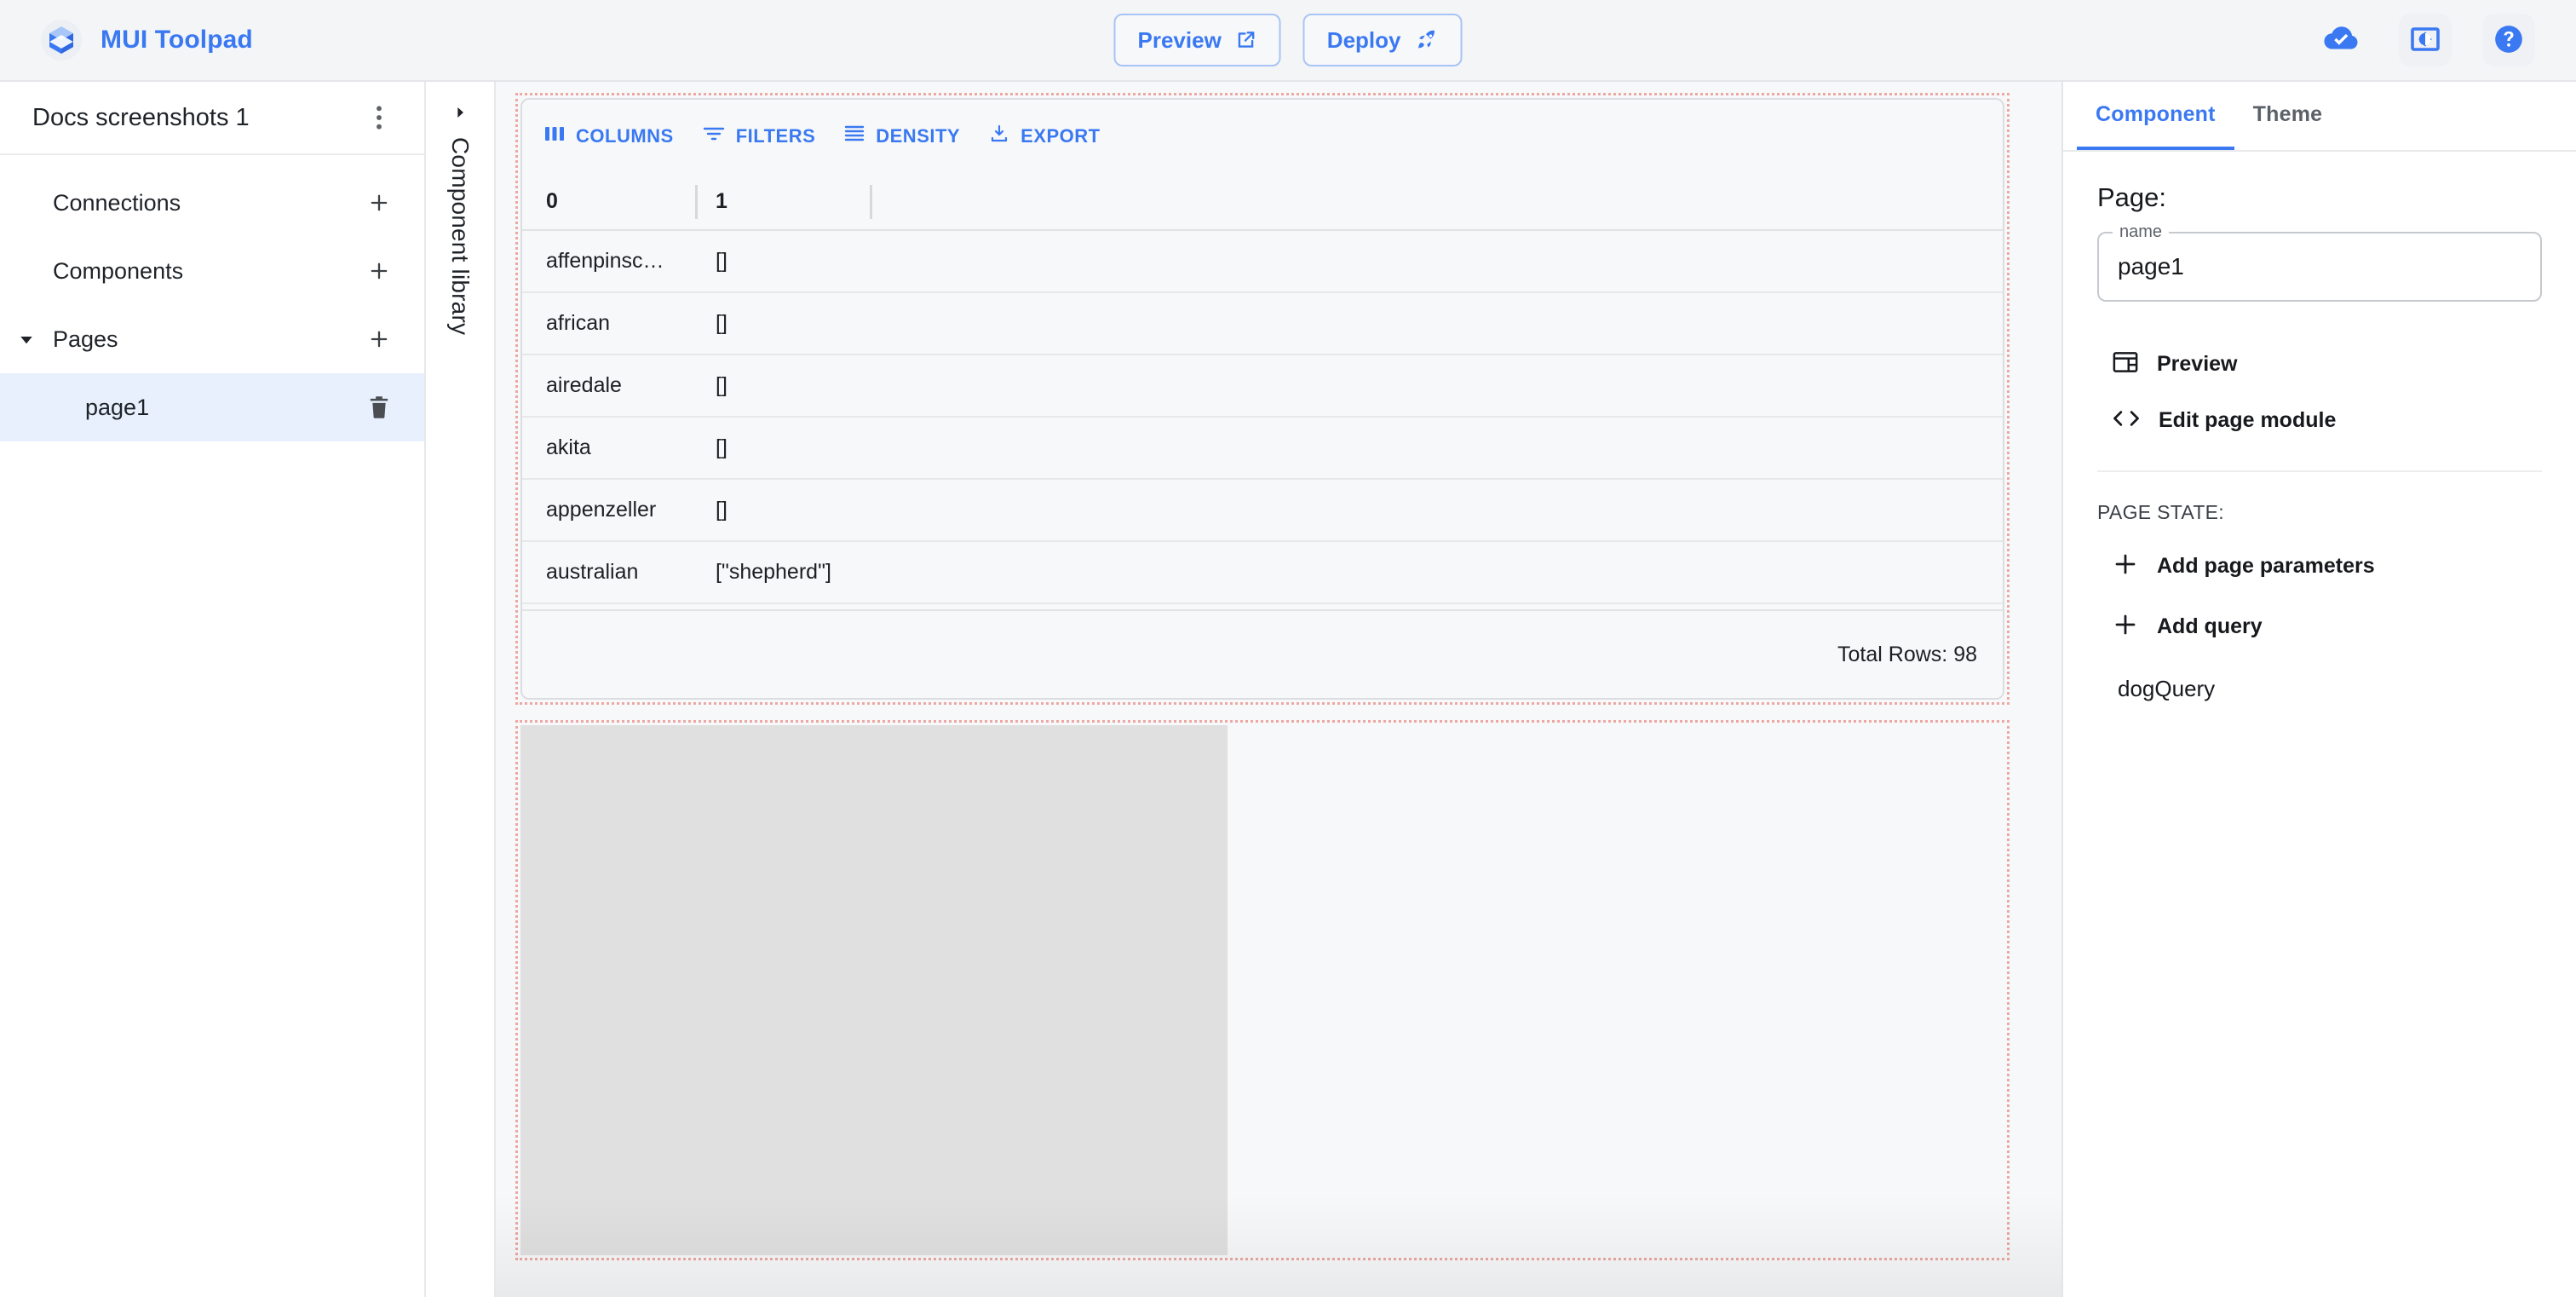 The width and height of the screenshot is (2576, 1297). Describe the element at coordinates (17, 339) in the screenshot. I see `caret-down-icon` at that location.